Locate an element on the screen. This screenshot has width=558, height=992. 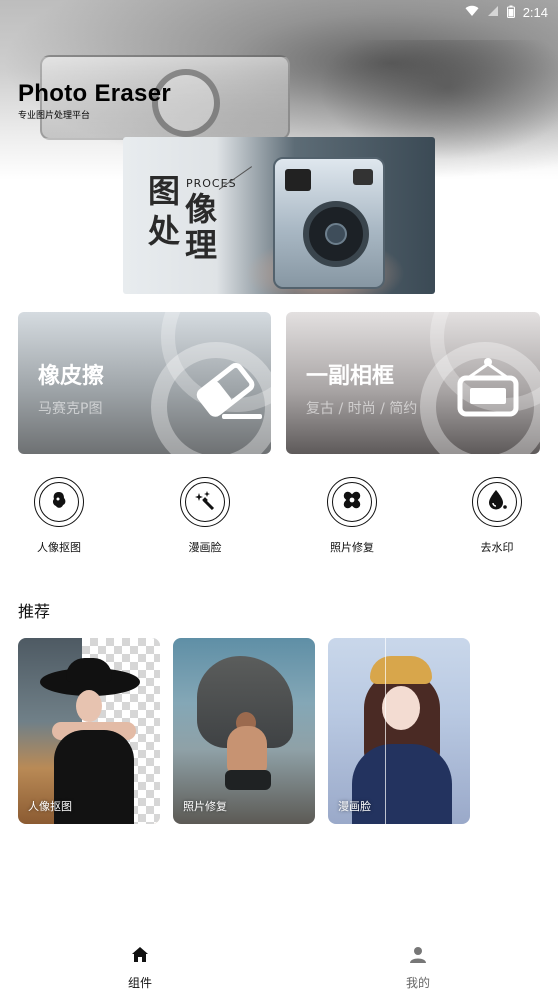
eraser-icon is located at coordinates (230, 392).